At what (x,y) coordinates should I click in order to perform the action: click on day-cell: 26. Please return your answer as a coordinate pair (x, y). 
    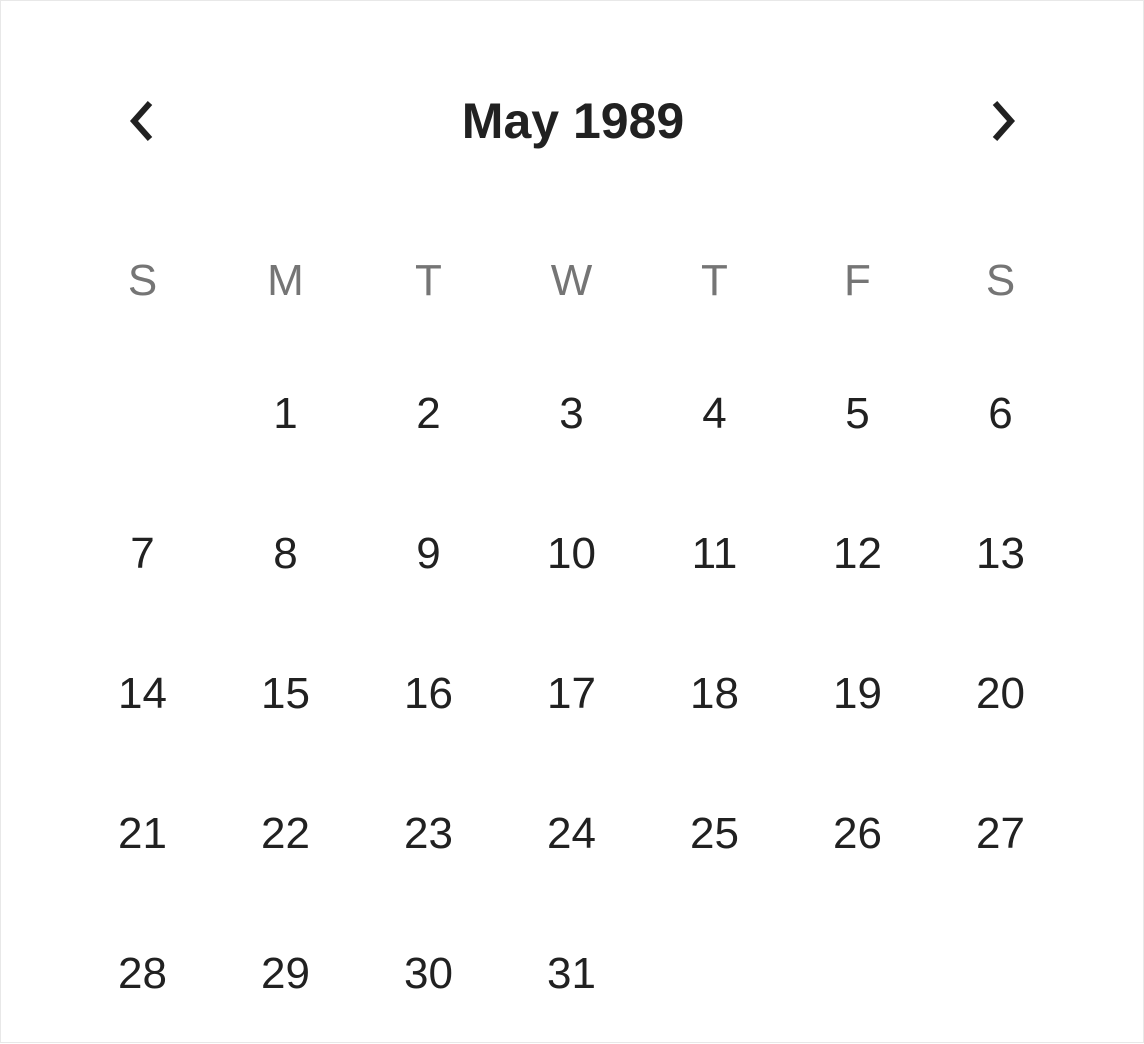
    Looking at the image, I should click on (857, 834).